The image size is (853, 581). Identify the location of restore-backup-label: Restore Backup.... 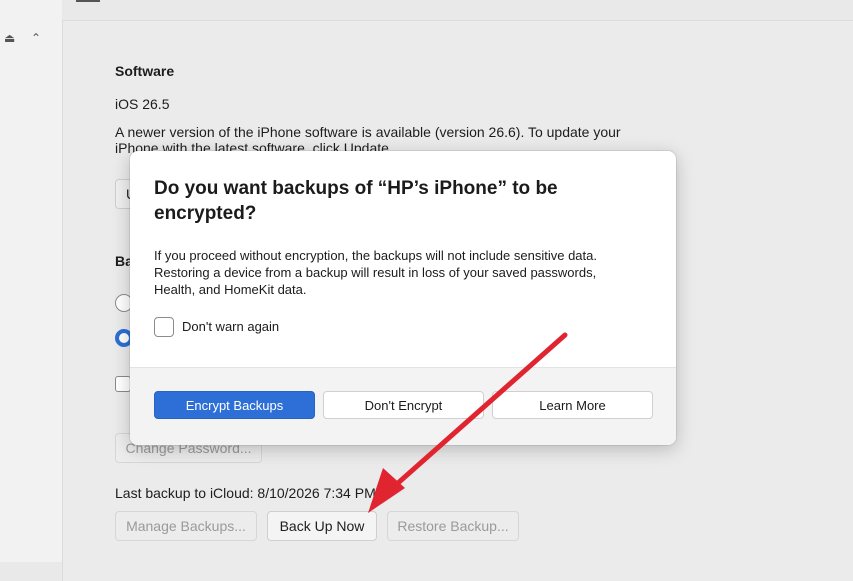
(453, 526).